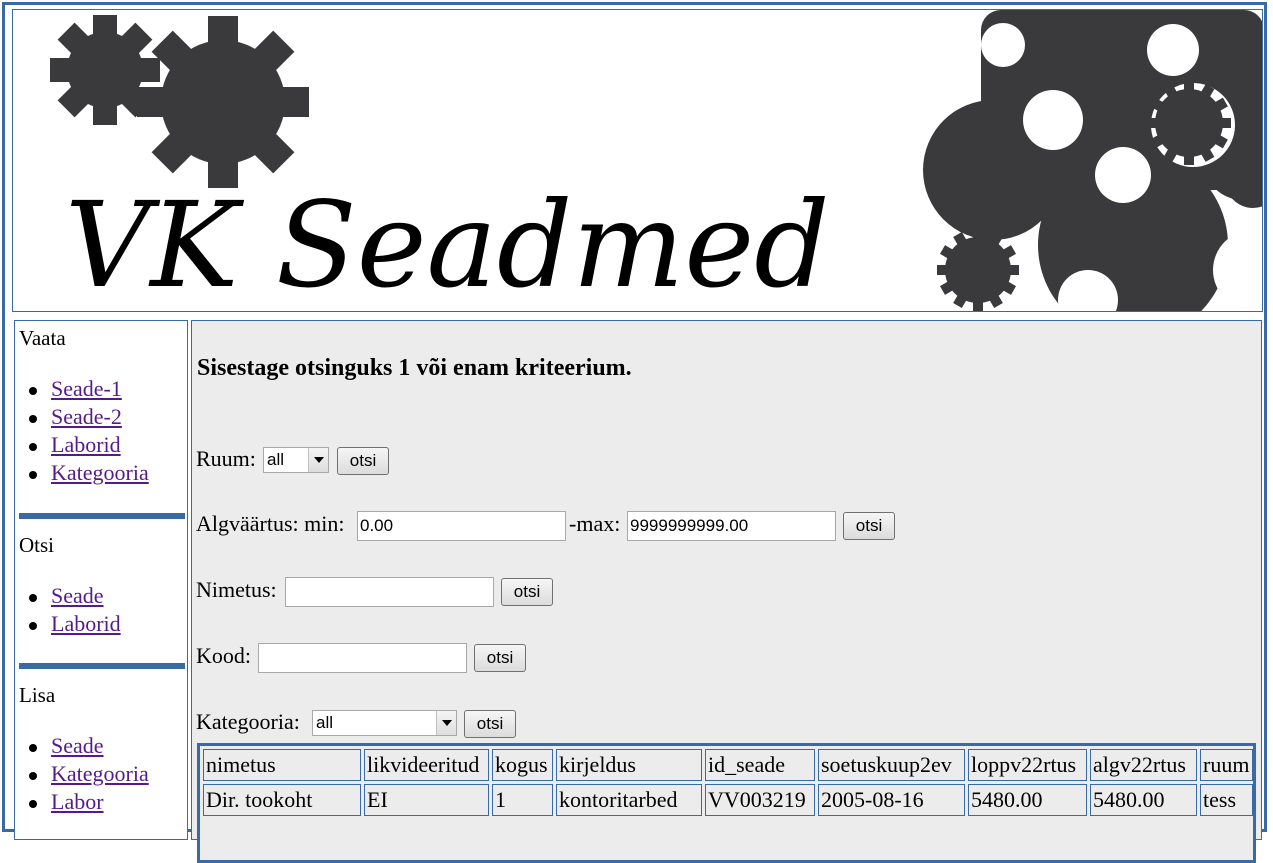  I want to click on column-header: soetuskuup2ev, so click(891, 765).